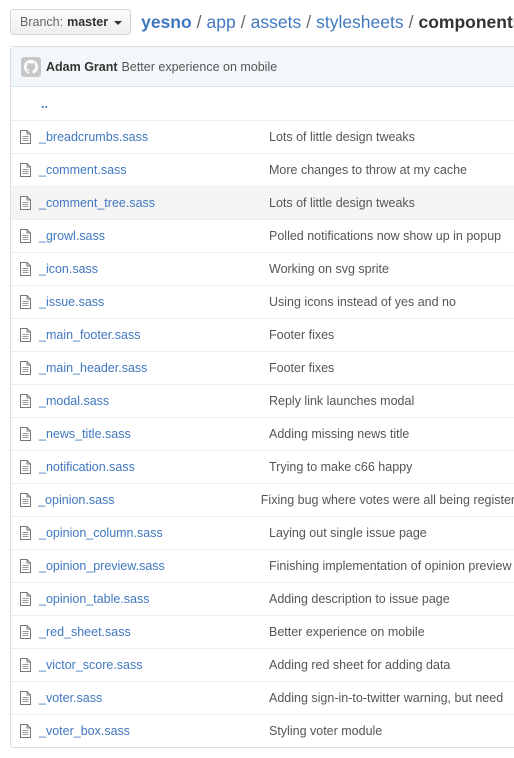 The image size is (514, 758). I want to click on branch-name: master, so click(88, 22).